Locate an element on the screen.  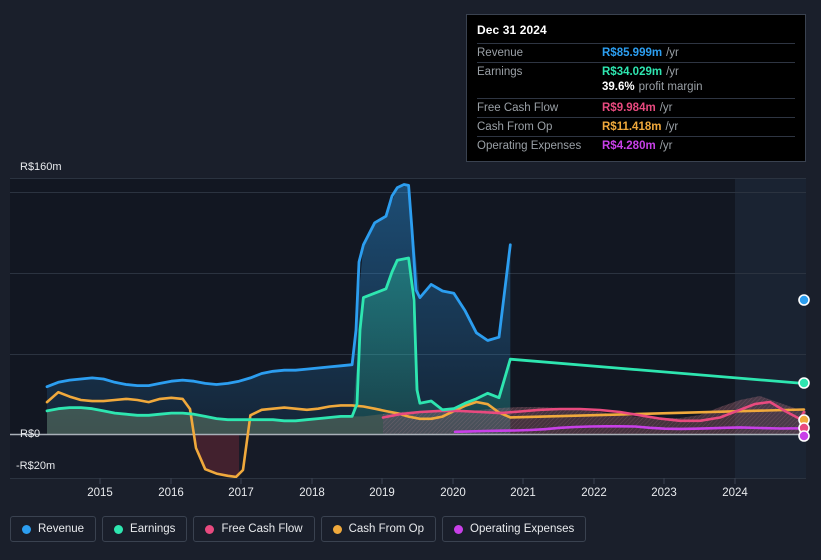
tooltip-row-revenue: Revenue R$85.999m /yr is located at coordinates (636, 52).